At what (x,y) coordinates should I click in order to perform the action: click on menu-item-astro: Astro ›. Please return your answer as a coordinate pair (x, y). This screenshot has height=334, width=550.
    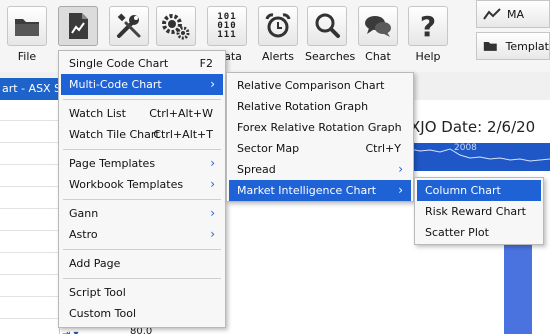
    Looking at the image, I should click on (142, 234).